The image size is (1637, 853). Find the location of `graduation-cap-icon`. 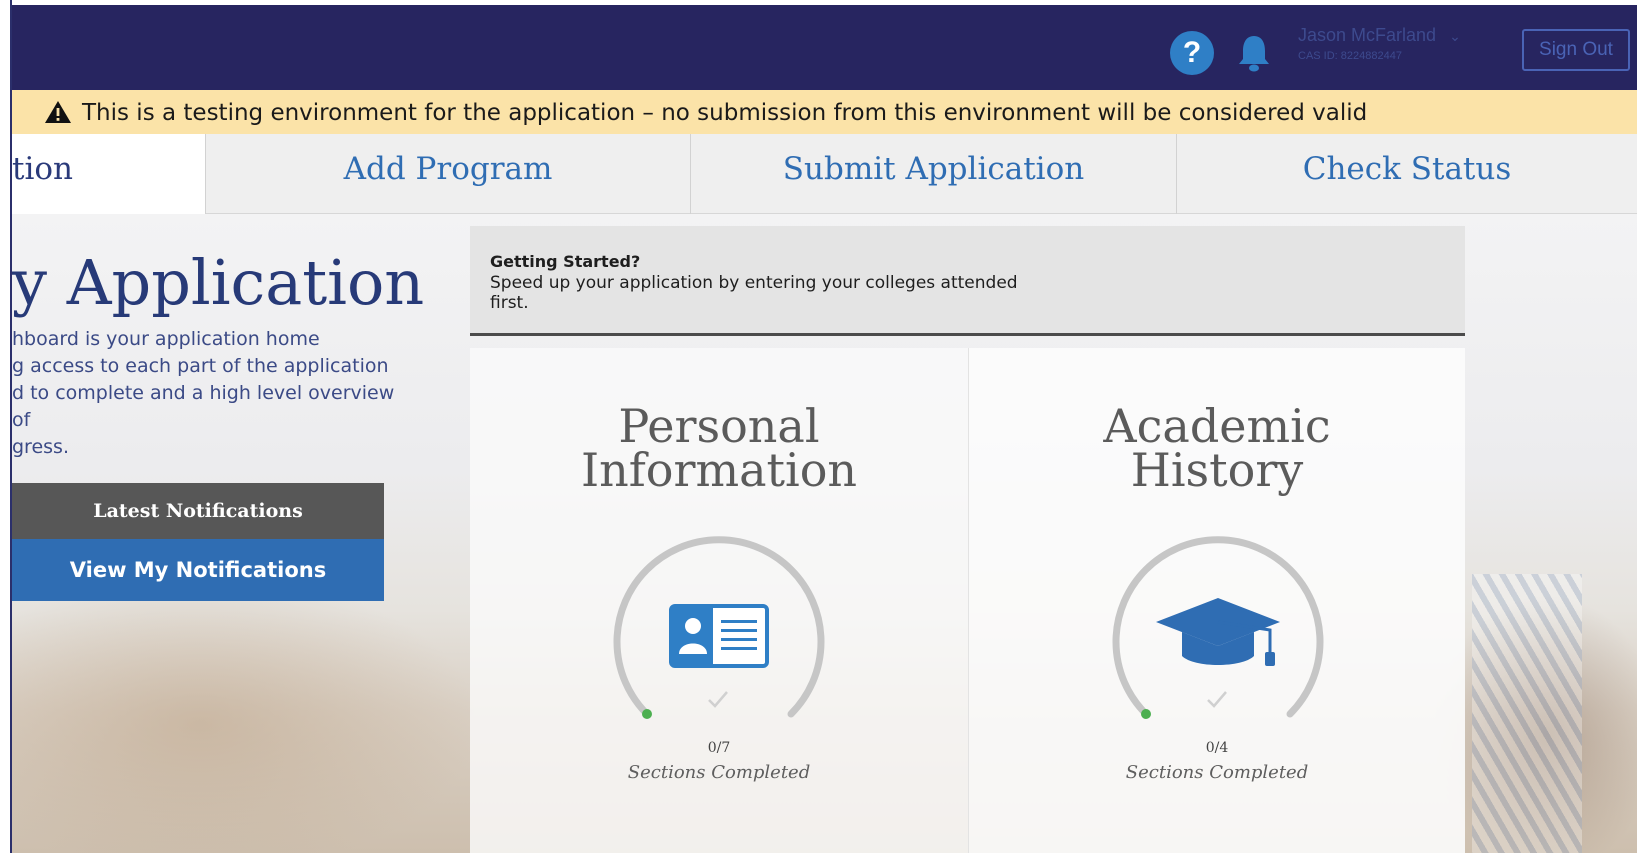

graduation-cap-icon is located at coordinates (1218, 632).